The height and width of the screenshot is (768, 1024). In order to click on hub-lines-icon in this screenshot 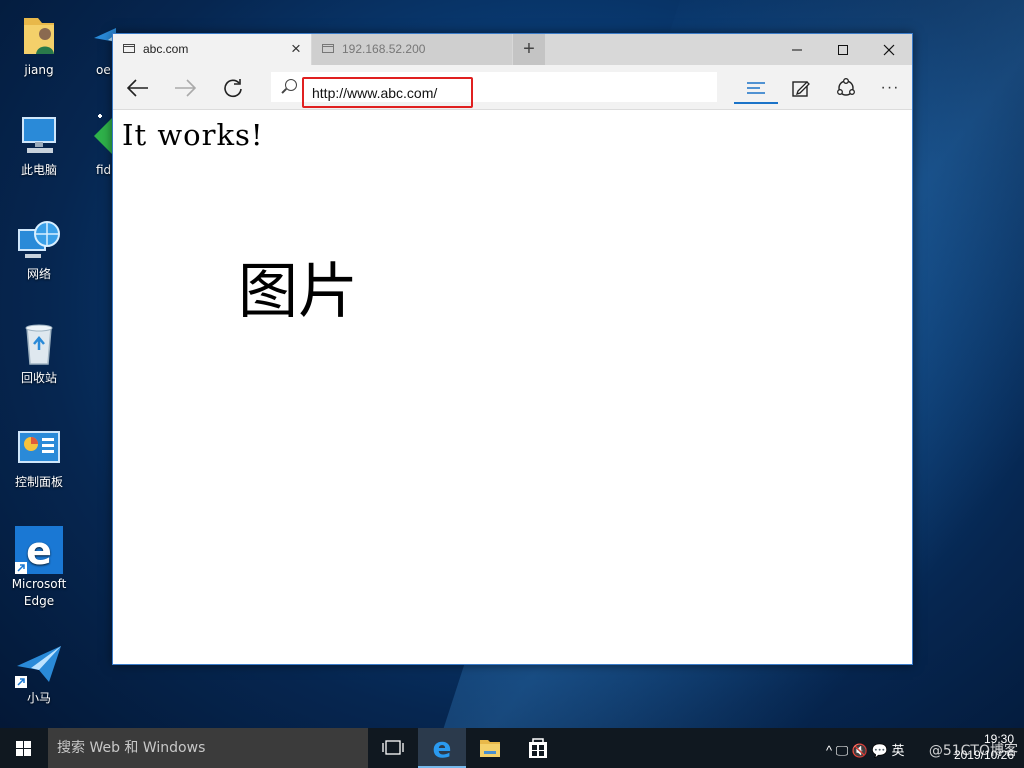, I will do `click(756, 88)`.